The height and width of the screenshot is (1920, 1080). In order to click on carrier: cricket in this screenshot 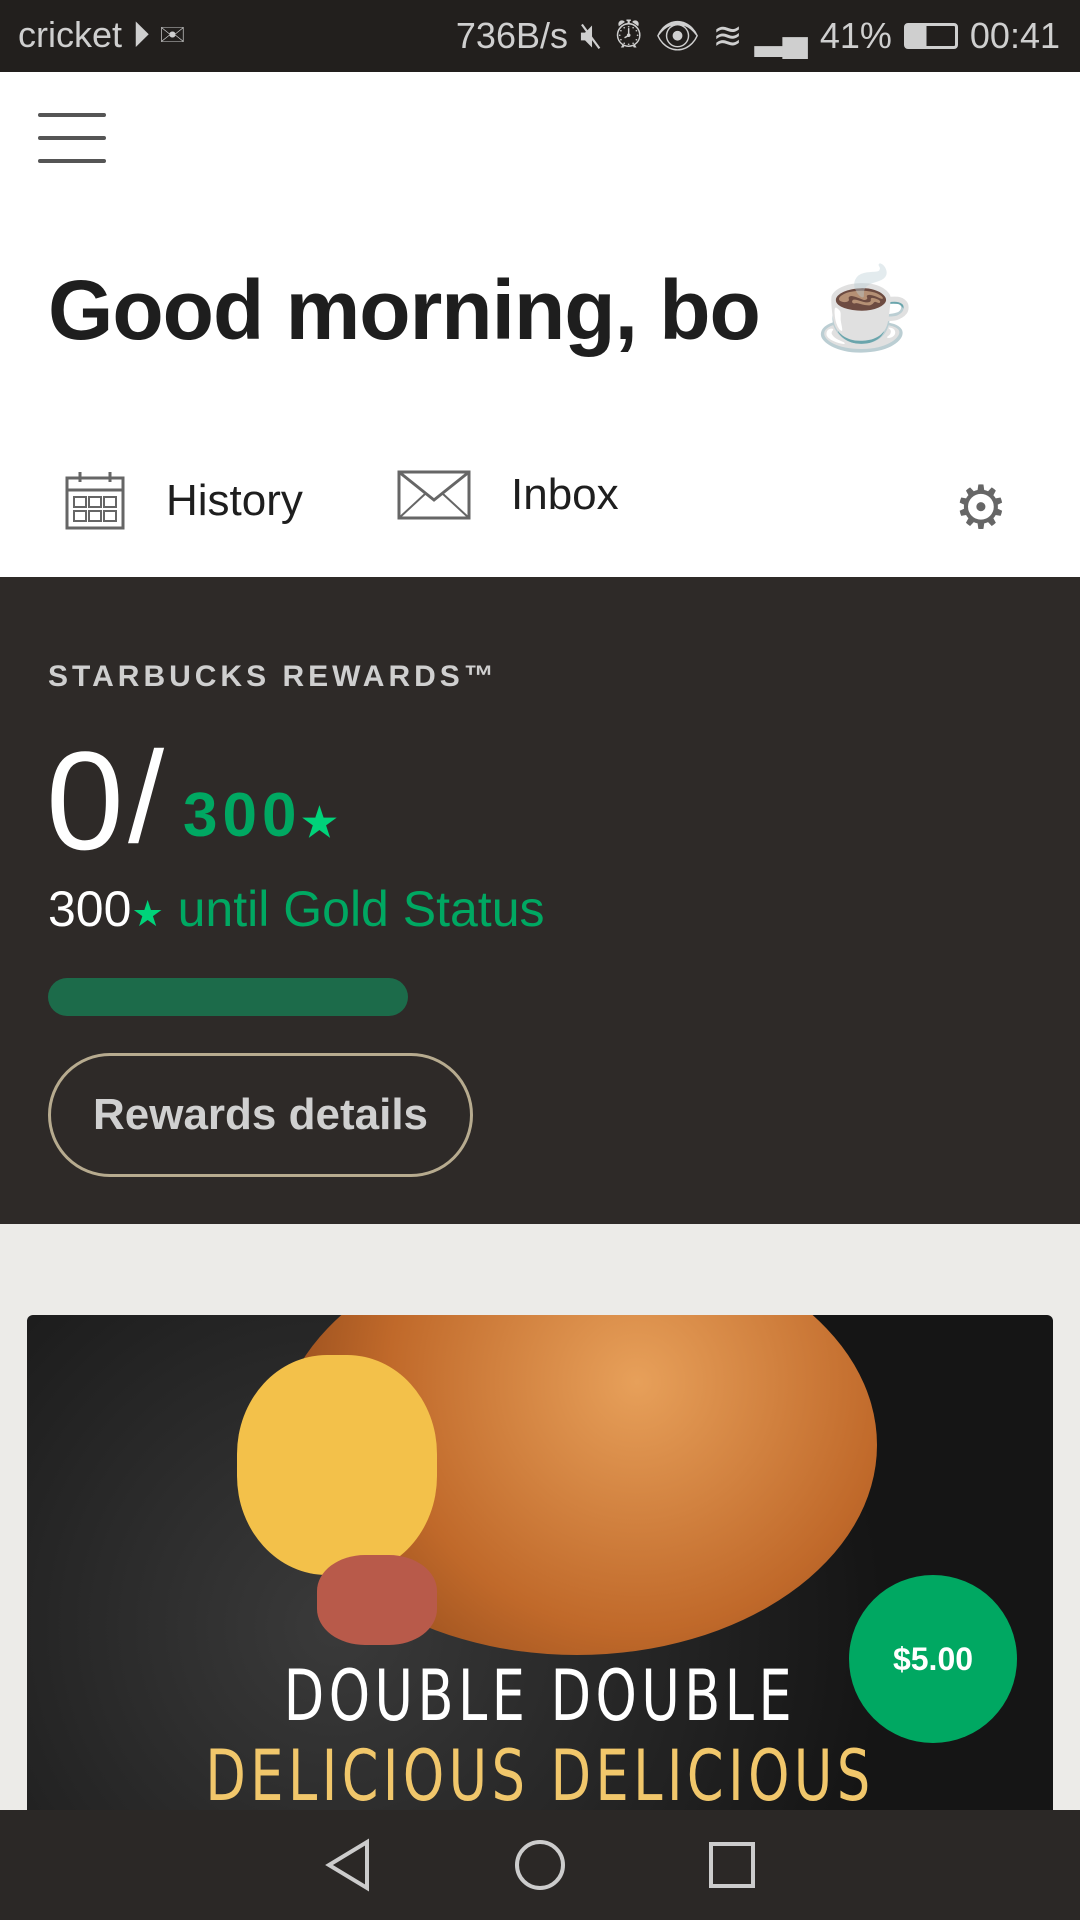, I will do `click(70, 34)`.